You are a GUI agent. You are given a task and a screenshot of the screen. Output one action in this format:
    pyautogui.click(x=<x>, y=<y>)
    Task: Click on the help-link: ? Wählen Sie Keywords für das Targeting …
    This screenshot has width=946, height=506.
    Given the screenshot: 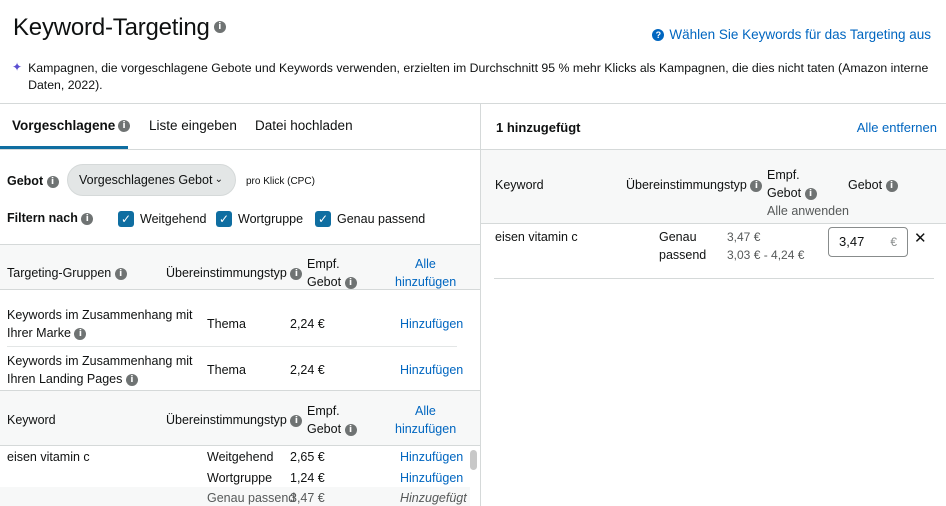 What is the action you would take?
    pyautogui.click(x=791, y=34)
    